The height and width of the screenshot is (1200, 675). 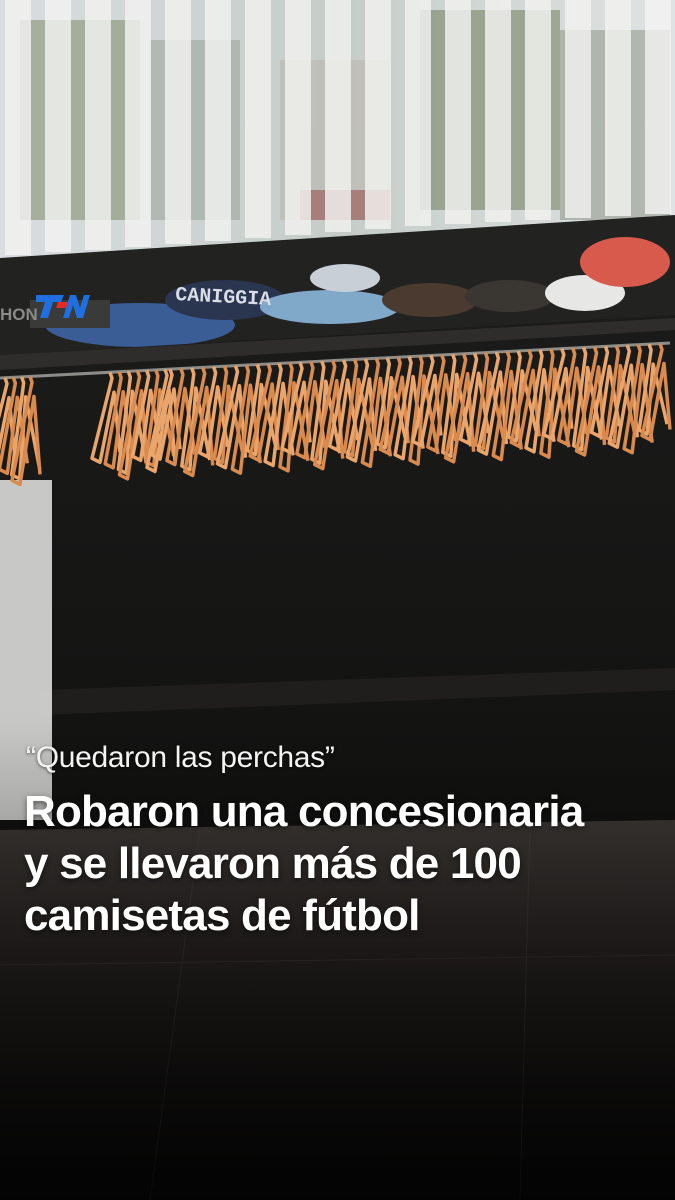 What do you see at coordinates (304, 811) in the screenshot?
I see `headline-line: Robaron una concesionaria` at bounding box center [304, 811].